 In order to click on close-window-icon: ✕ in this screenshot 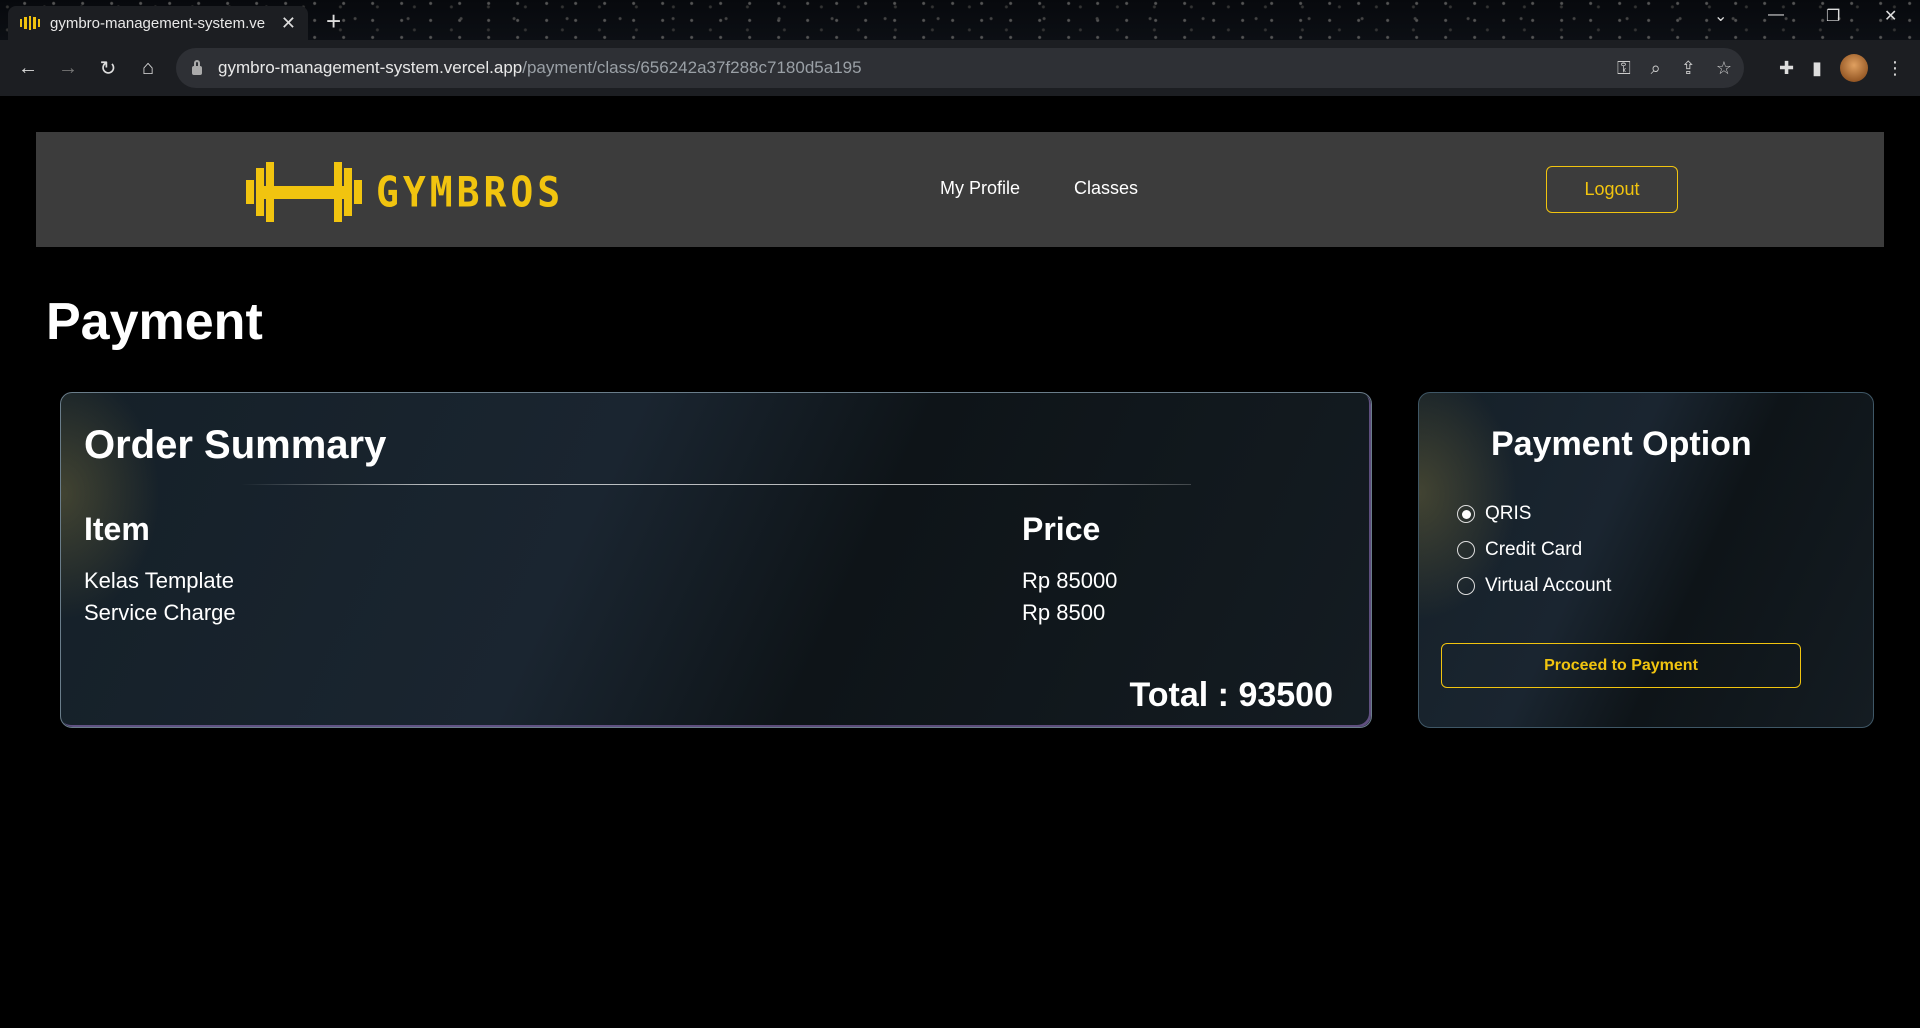, I will do `click(1890, 16)`.